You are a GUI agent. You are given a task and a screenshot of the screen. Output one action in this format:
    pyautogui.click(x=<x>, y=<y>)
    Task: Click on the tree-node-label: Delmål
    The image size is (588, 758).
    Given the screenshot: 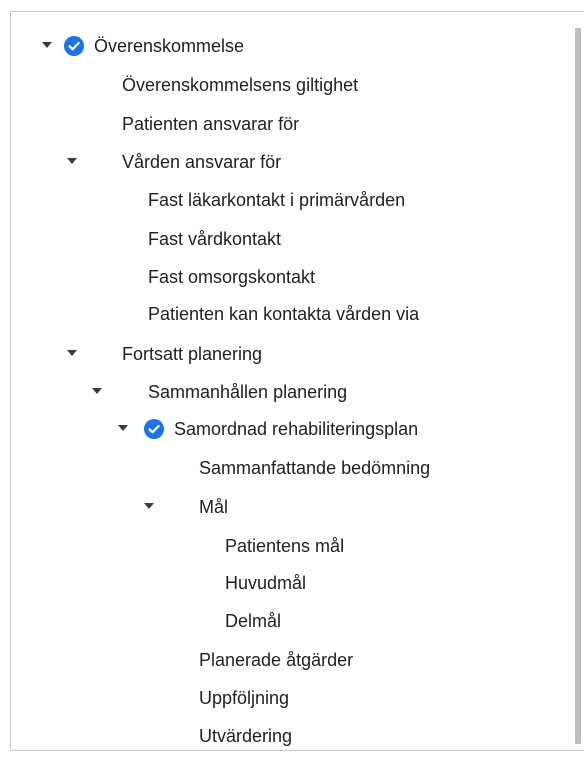 What is the action you would take?
    pyautogui.click(x=253, y=621)
    